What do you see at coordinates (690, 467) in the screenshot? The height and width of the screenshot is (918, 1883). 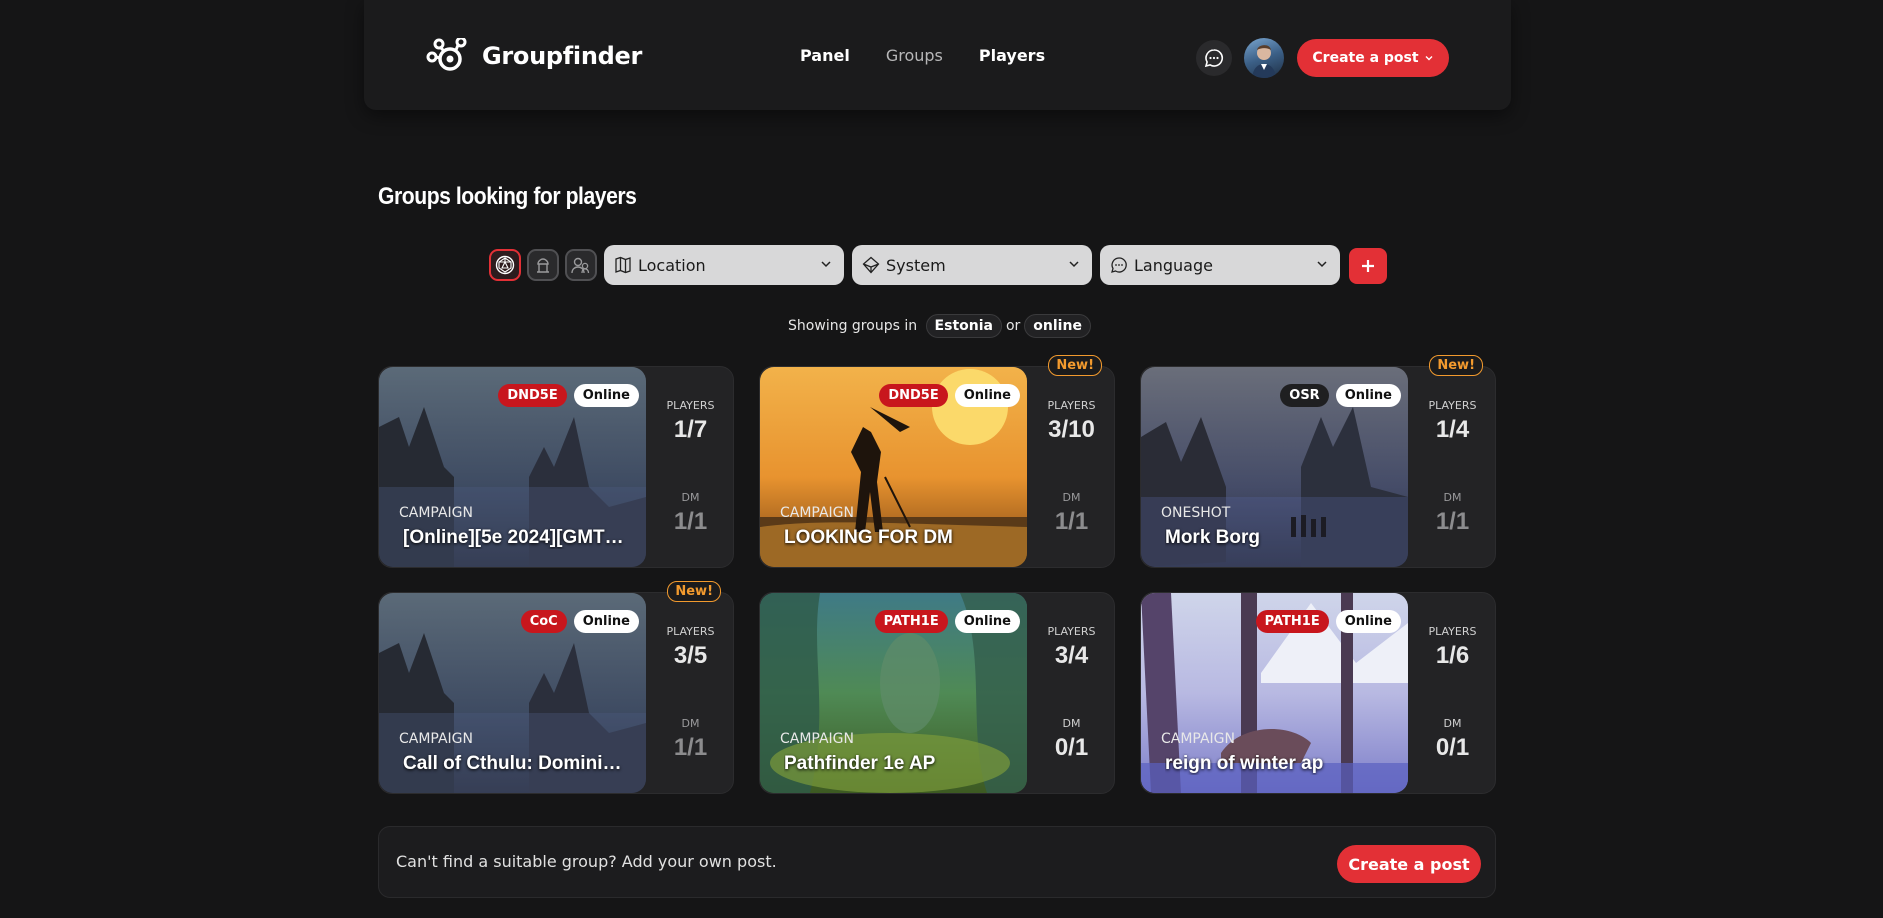 I see `group-stats: PLAYERS 1/7 DM 1/1` at bounding box center [690, 467].